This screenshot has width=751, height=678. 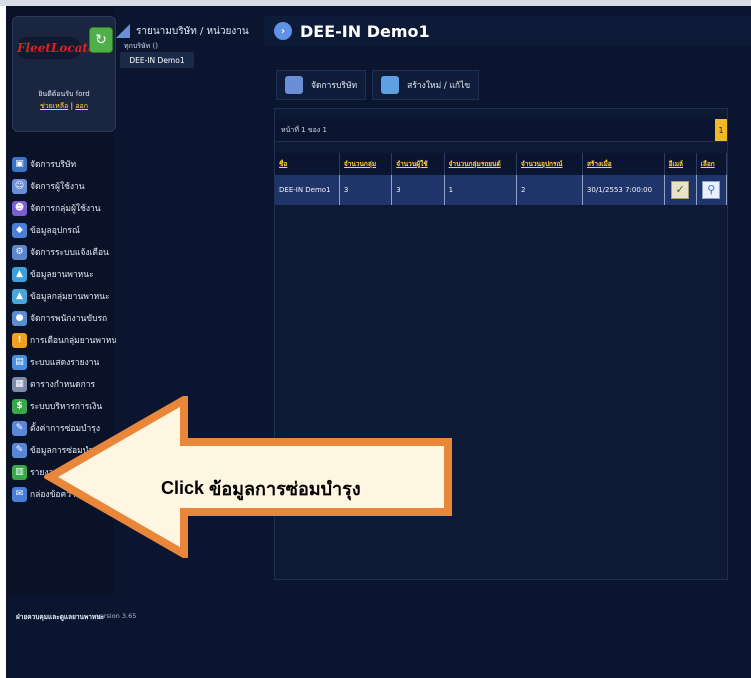 I want to click on vehicle-group-icon: ▲, so click(x=19, y=296).